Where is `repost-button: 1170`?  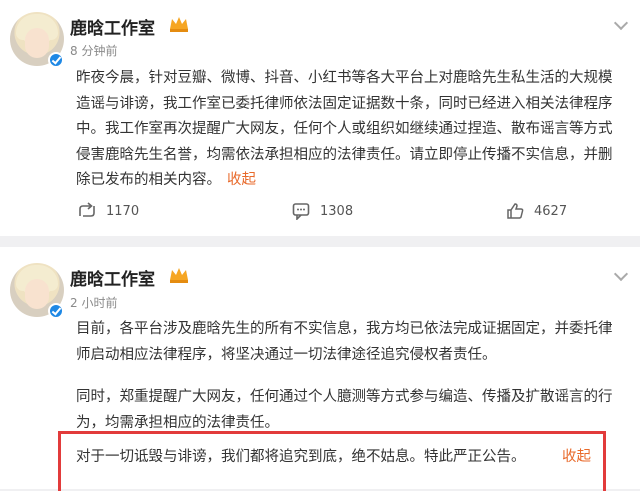
repost-button: 1170 is located at coordinates (108, 211).